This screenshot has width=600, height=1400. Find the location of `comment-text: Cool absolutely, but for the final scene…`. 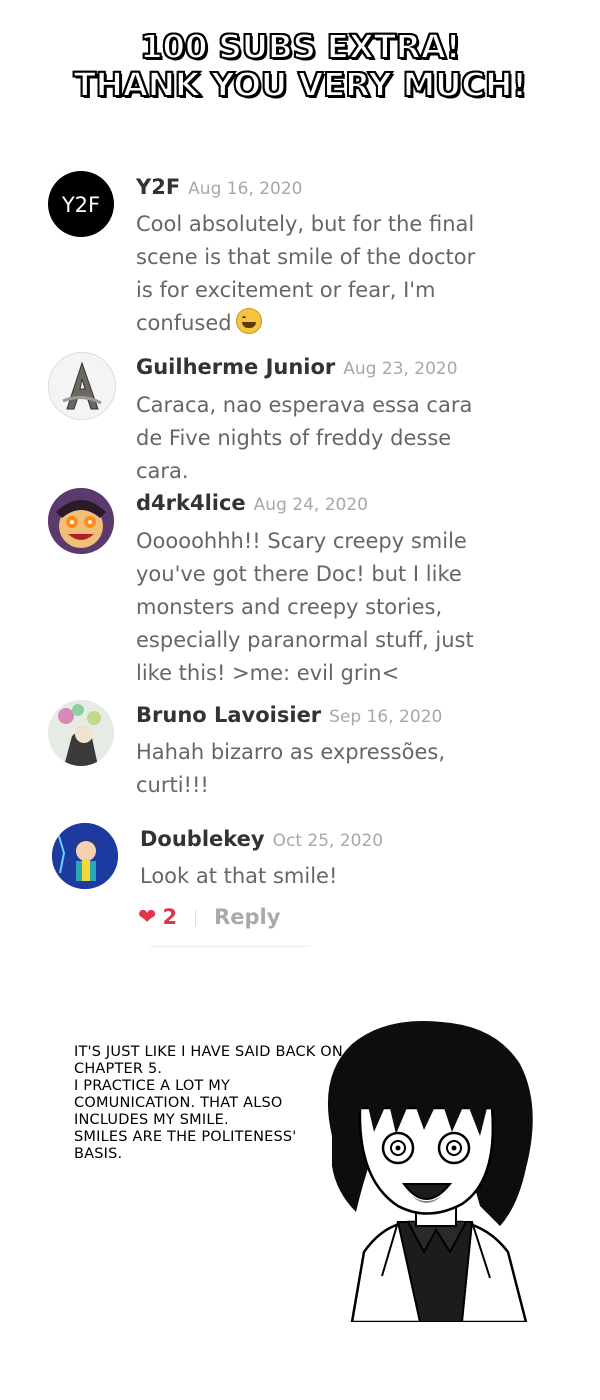

comment-text: Cool absolutely, but for the final scene… is located at coordinates (306, 273).